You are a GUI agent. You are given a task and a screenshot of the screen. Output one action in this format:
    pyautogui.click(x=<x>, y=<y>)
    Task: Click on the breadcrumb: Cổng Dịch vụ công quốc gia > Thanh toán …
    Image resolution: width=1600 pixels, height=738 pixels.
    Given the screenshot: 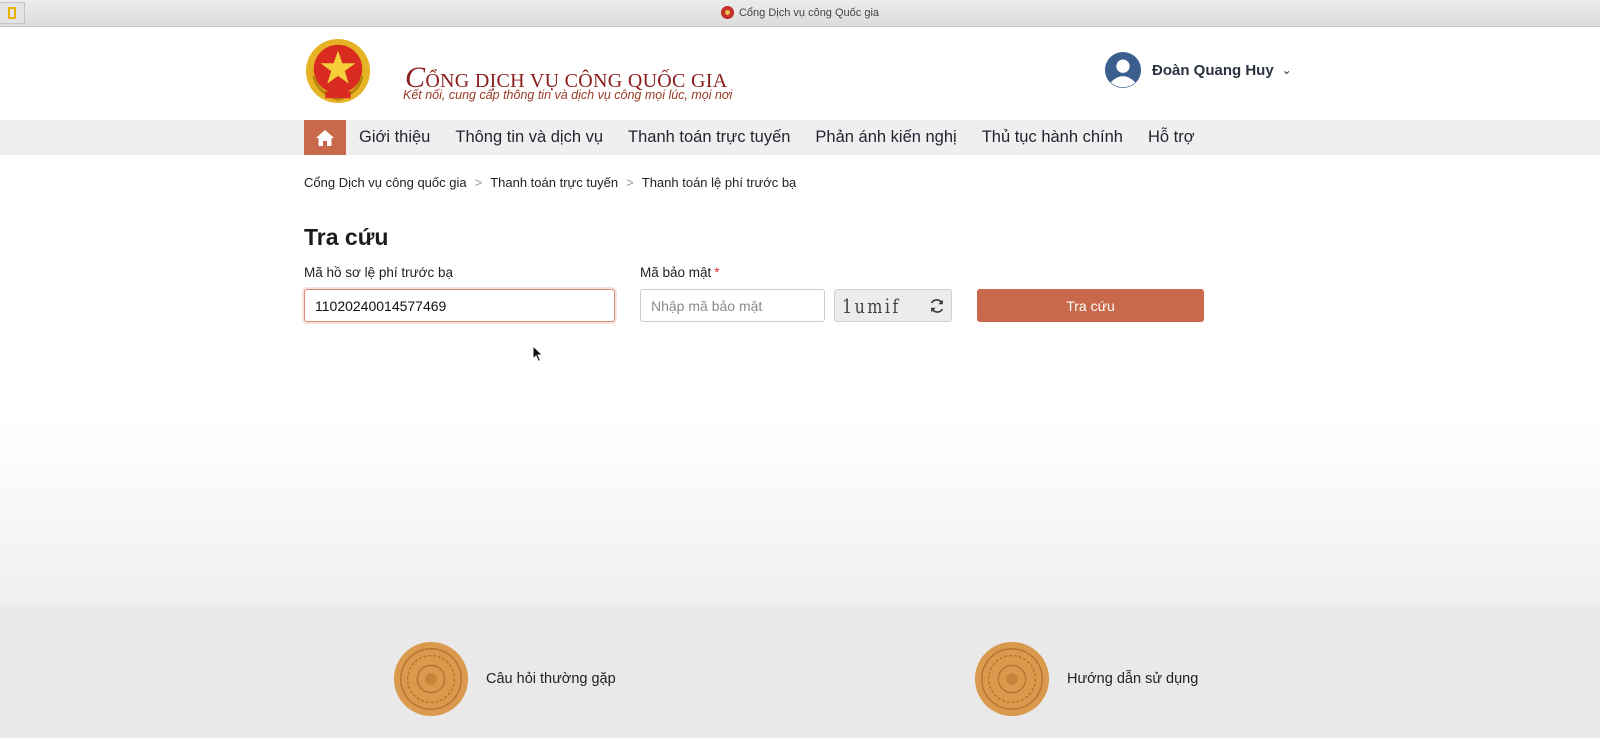 What is the action you would take?
    pyautogui.click(x=550, y=182)
    